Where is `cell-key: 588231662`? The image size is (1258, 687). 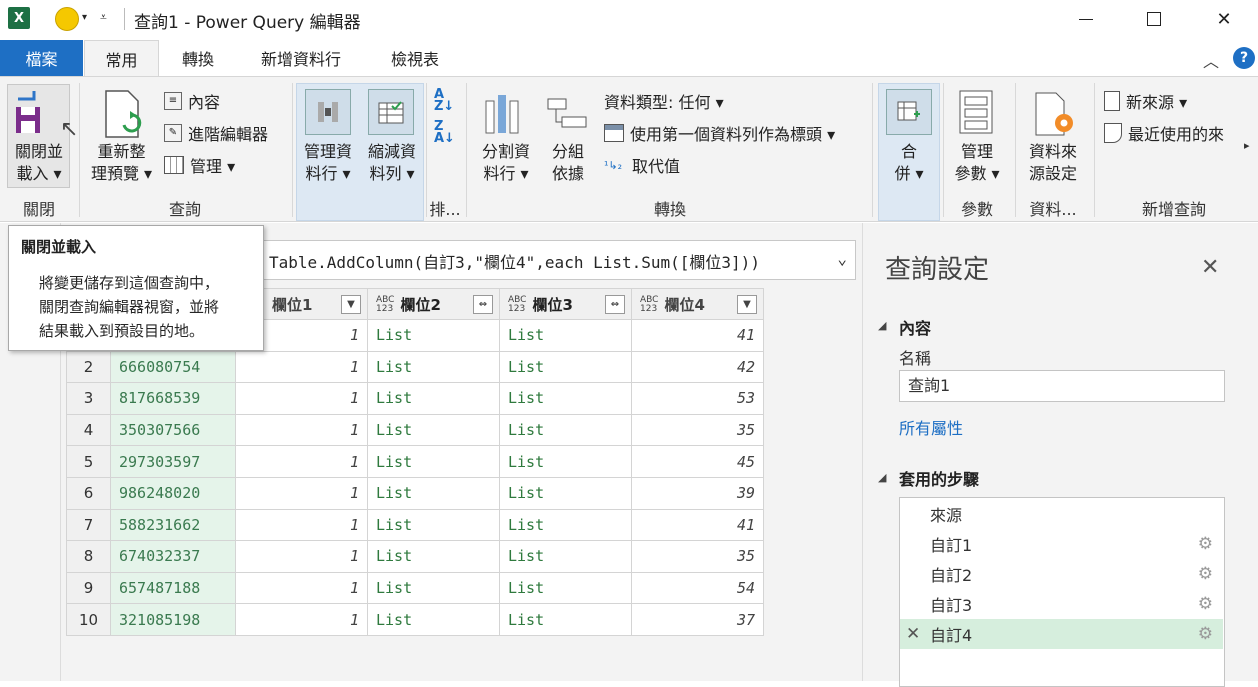
cell-key: 588231662 is located at coordinates (173, 525).